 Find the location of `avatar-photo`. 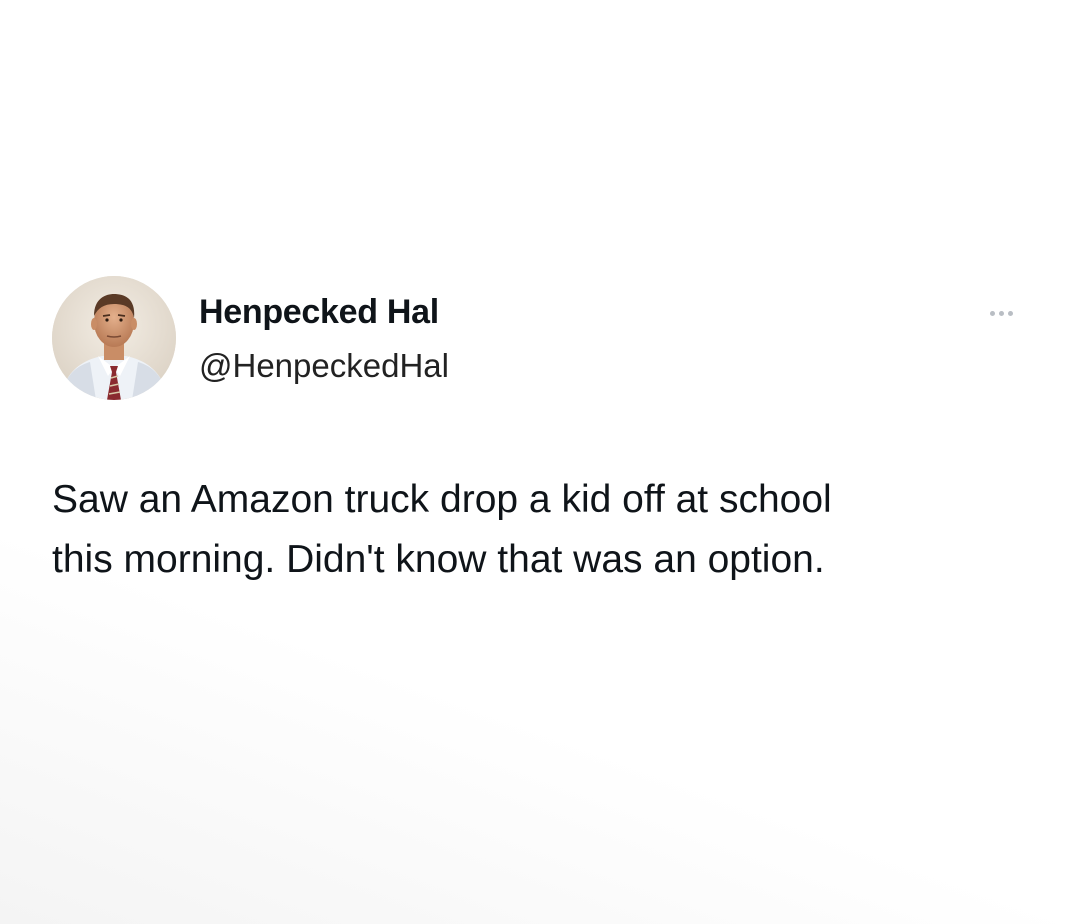

avatar-photo is located at coordinates (114, 338).